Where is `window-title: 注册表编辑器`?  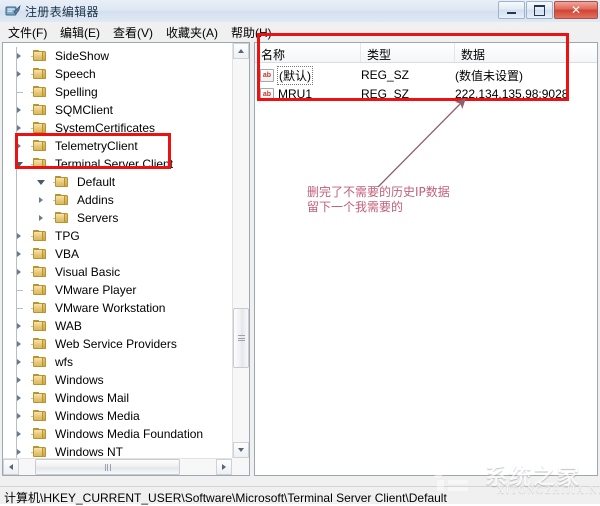
window-title: 注册表编辑器 is located at coordinates (62, 12).